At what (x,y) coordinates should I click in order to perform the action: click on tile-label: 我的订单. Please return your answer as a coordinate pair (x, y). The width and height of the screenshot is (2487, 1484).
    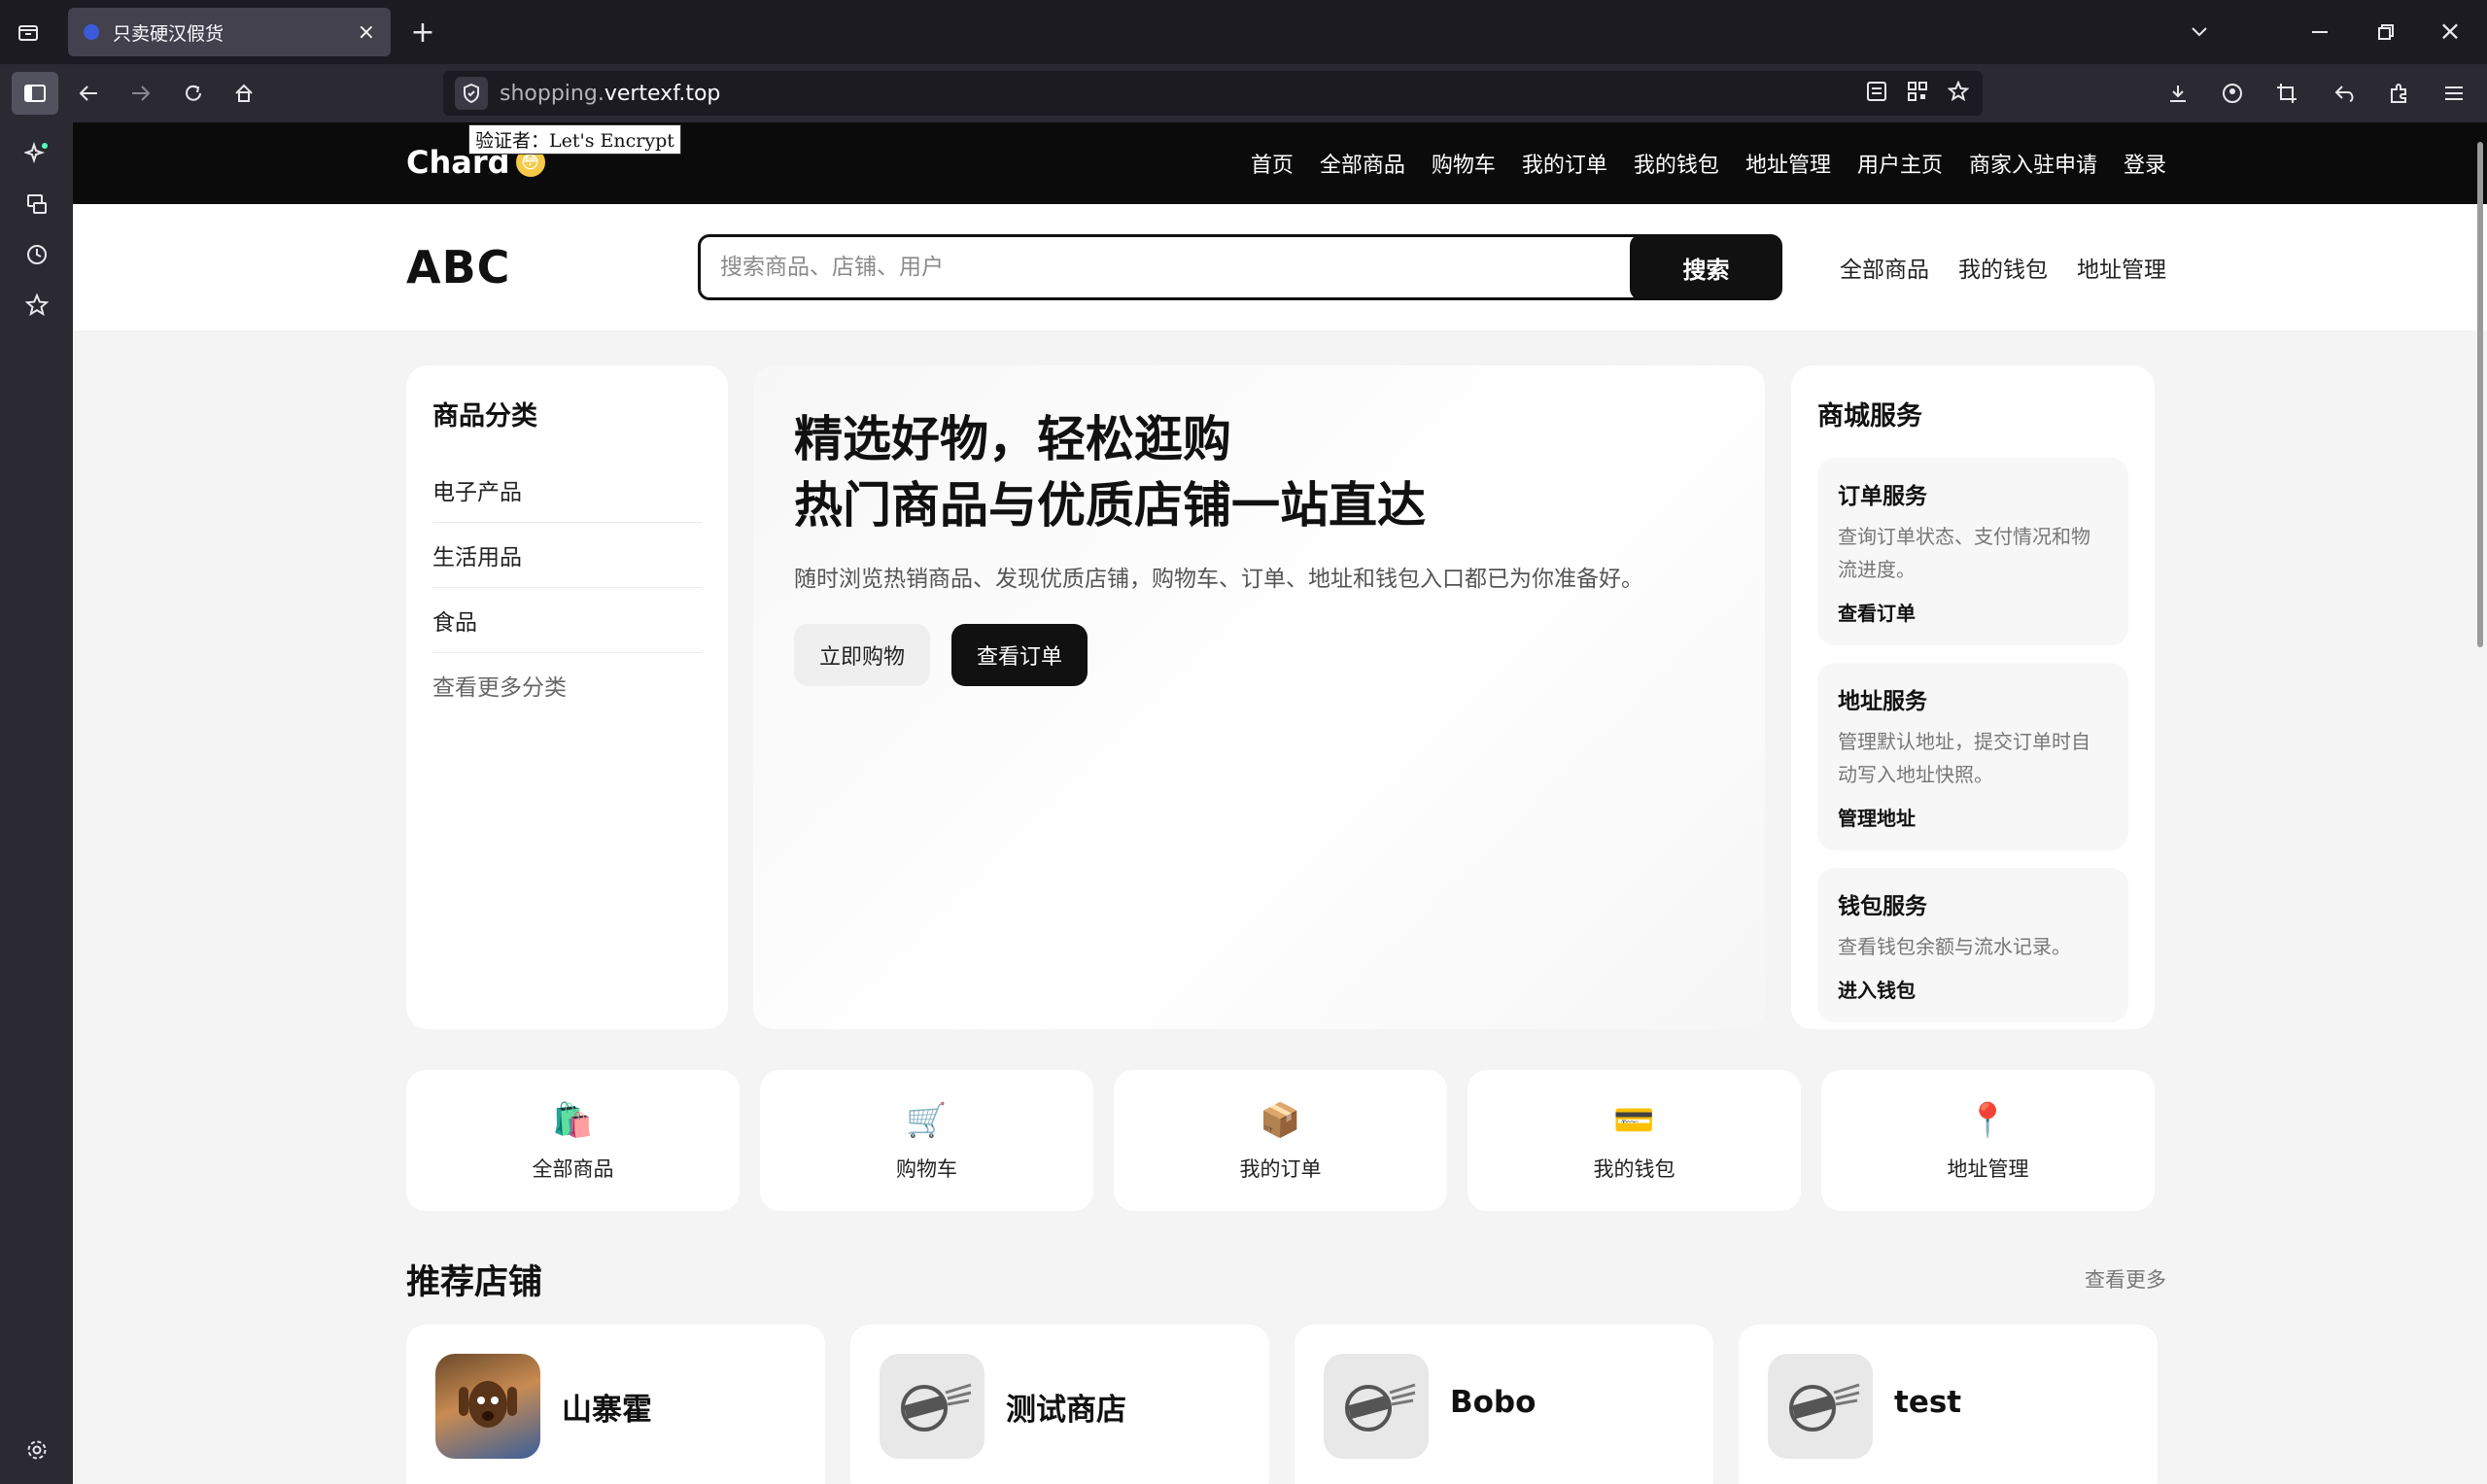
    Looking at the image, I should click on (1280, 1168).